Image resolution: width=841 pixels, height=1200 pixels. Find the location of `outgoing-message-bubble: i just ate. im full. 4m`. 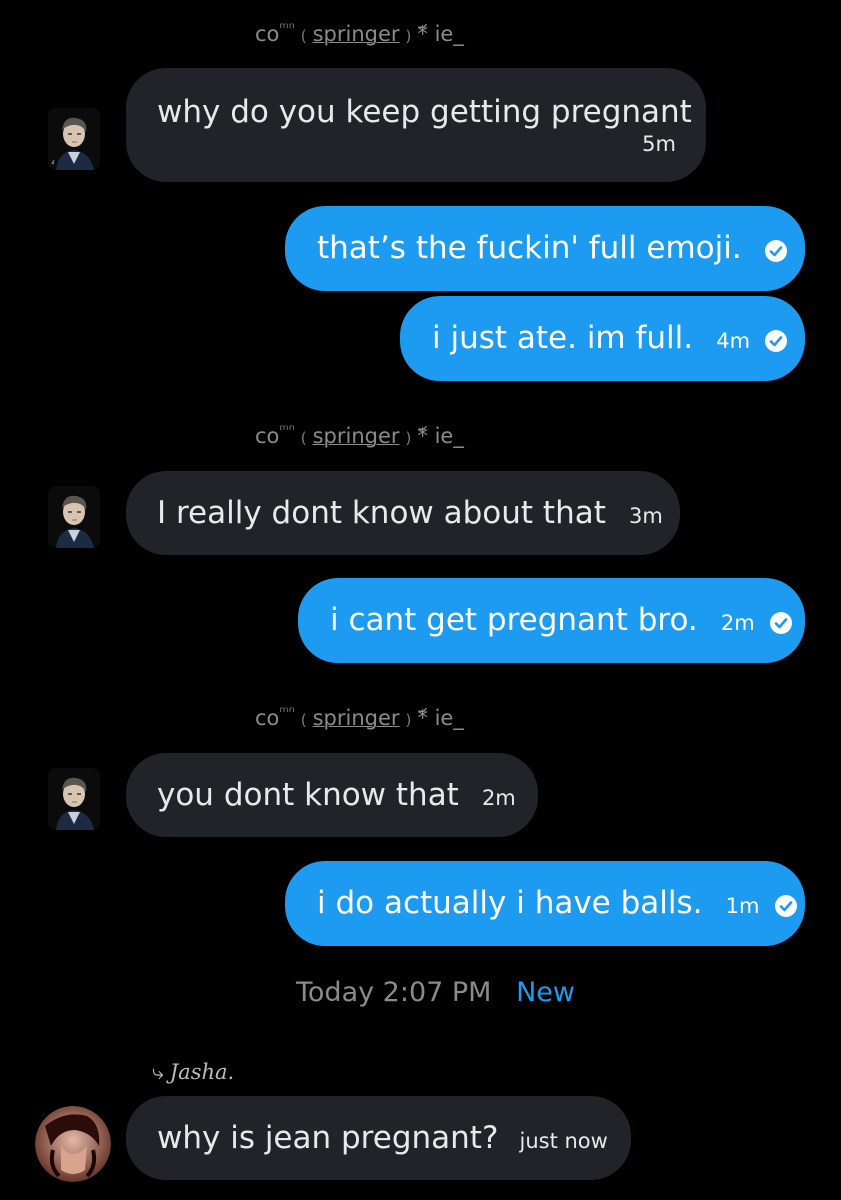

outgoing-message-bubble: i just ate. im full. 4m is located at coordinates (602, 338).